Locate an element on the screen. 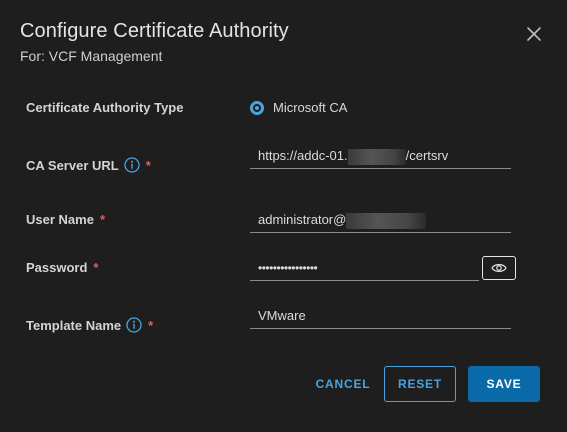 The image size is (567, 432). password-label-text: Password is located at coordinates (57, 267).